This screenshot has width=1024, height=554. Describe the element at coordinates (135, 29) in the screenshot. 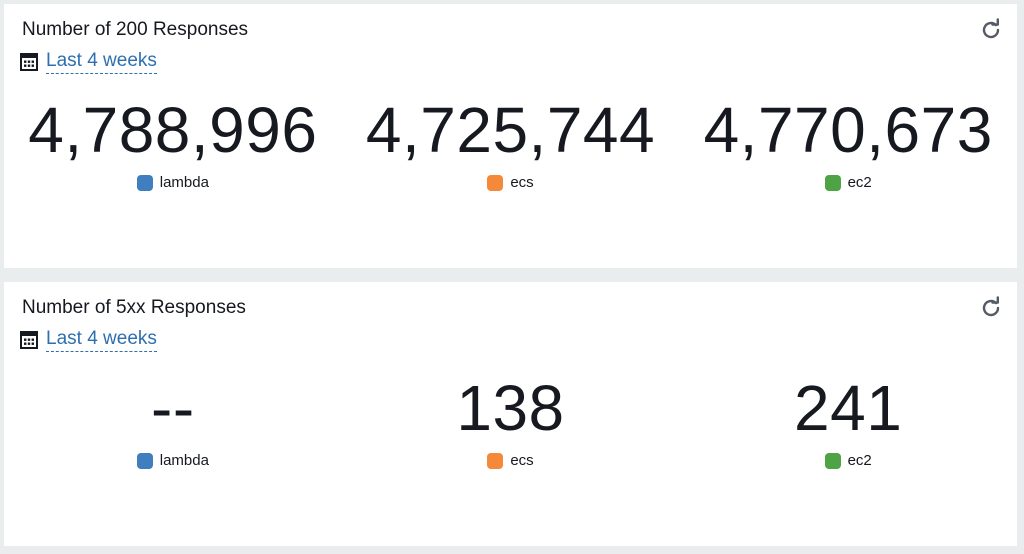

I see `widget-title: Number of 200 Responses` at that location.